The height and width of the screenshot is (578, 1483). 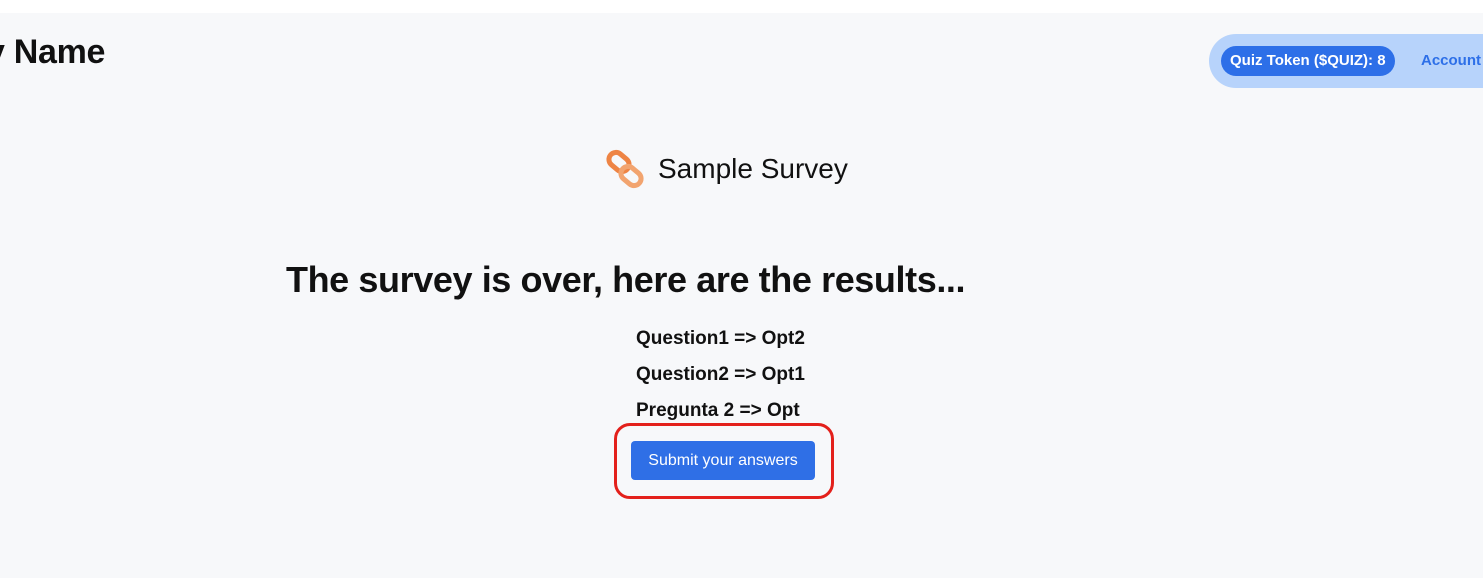 I want to click on result-item: Pregunta 2 => Opt, so click(x=718, y=410).